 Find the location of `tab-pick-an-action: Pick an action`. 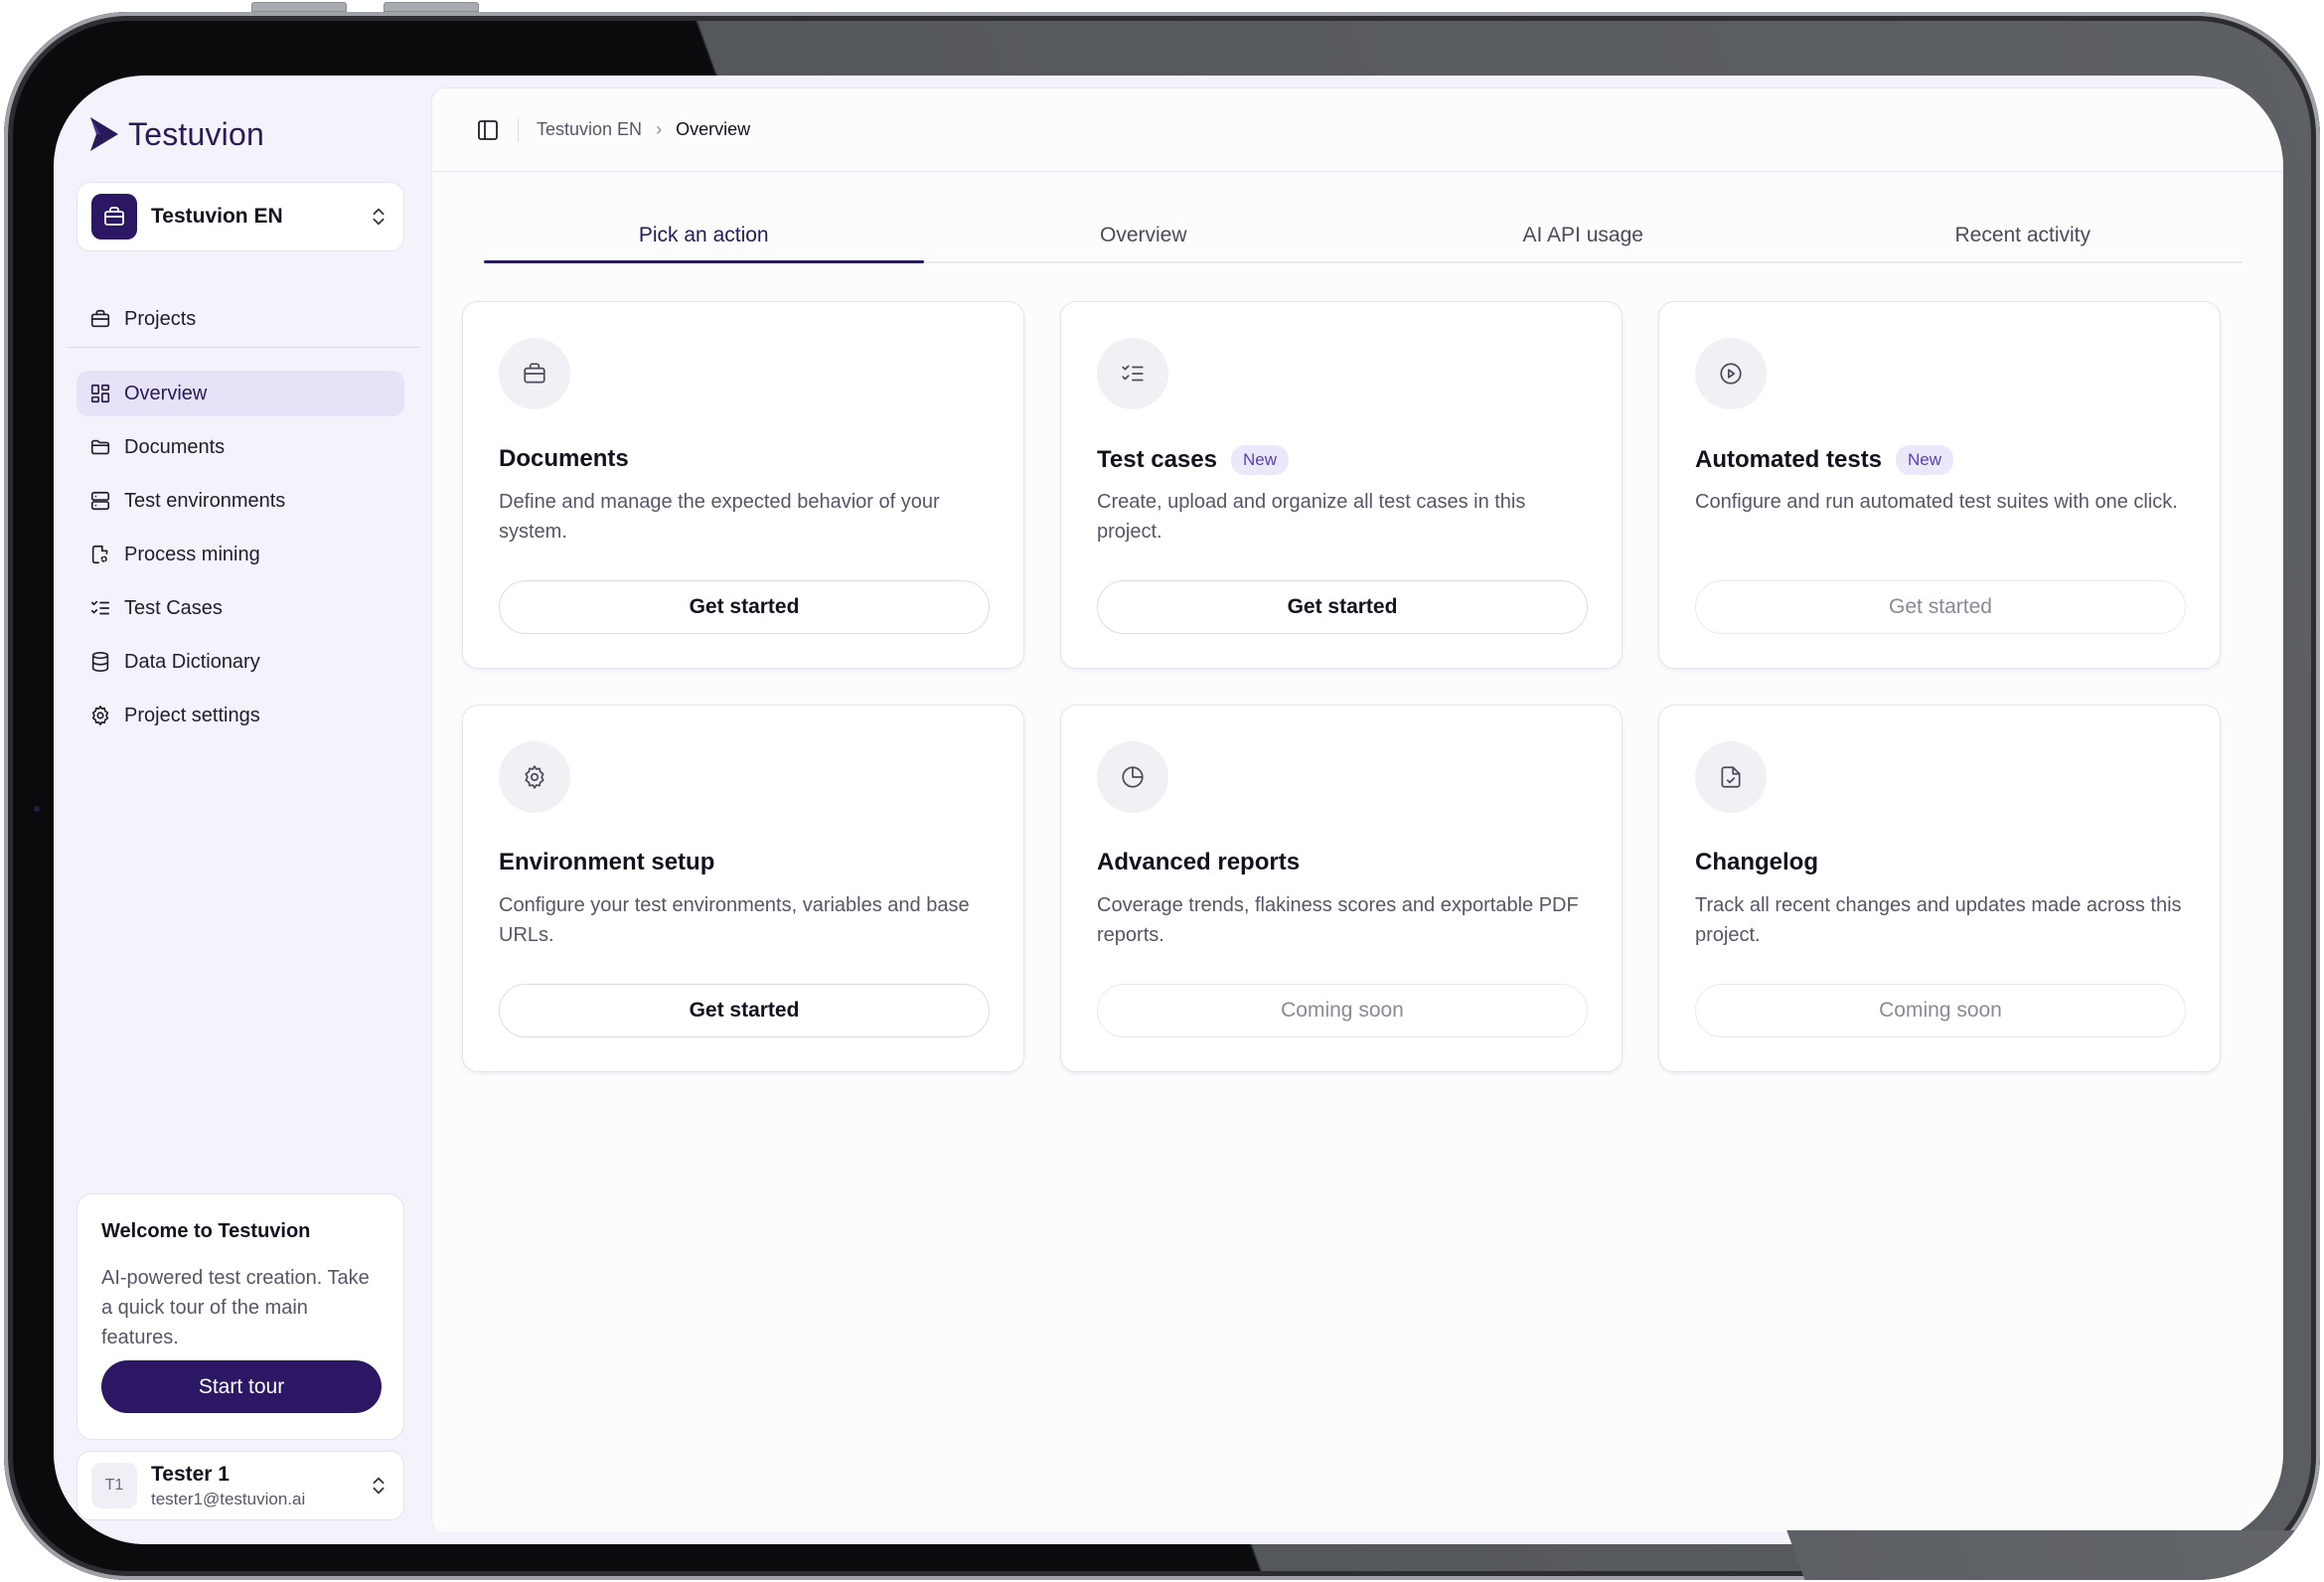

tab-pick-an-action: Pick an action is located at coordinates (704, 236).